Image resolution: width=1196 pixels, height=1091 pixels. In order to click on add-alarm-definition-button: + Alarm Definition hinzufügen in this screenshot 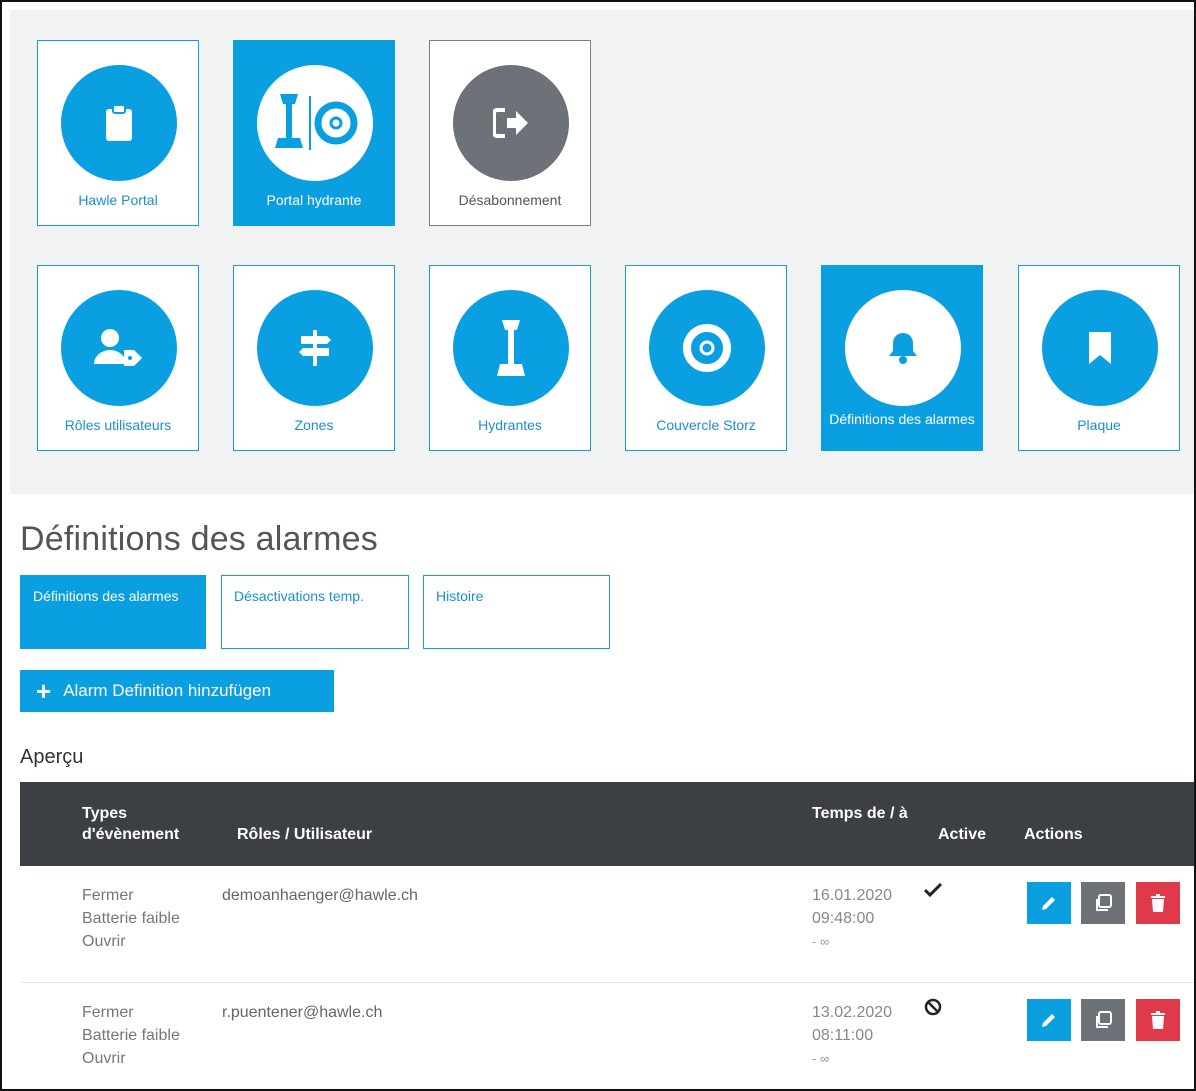, I will do `click(177, 691)`.